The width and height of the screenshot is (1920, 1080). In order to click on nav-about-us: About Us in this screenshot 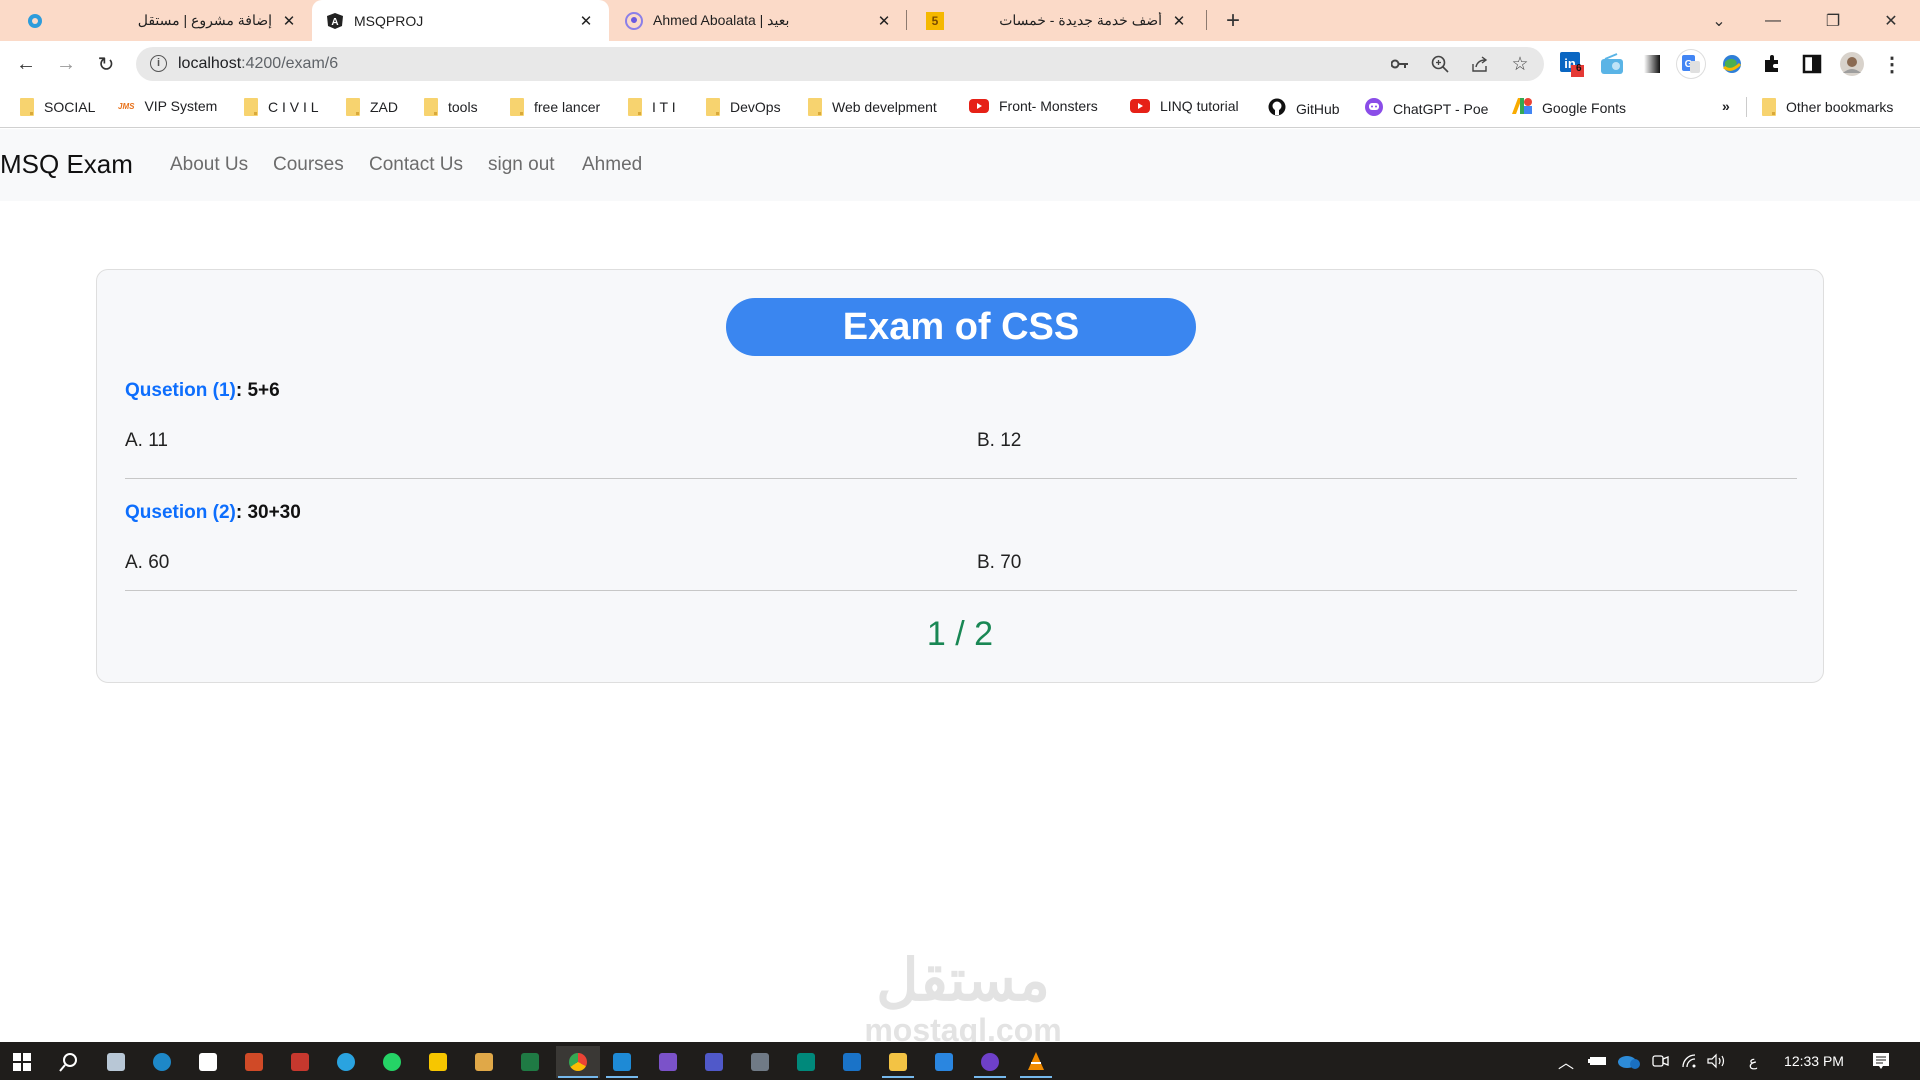, I will do `click(209, 165)`.